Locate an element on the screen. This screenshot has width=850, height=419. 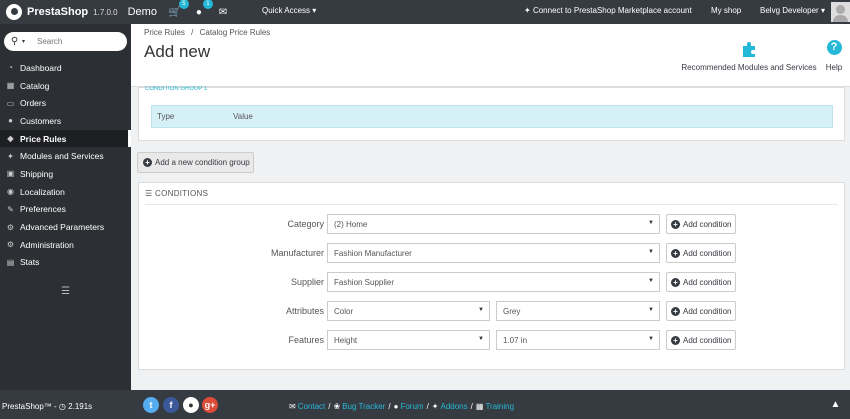
category-select: (2) Home ▼ is located at coordinates (493, 224).